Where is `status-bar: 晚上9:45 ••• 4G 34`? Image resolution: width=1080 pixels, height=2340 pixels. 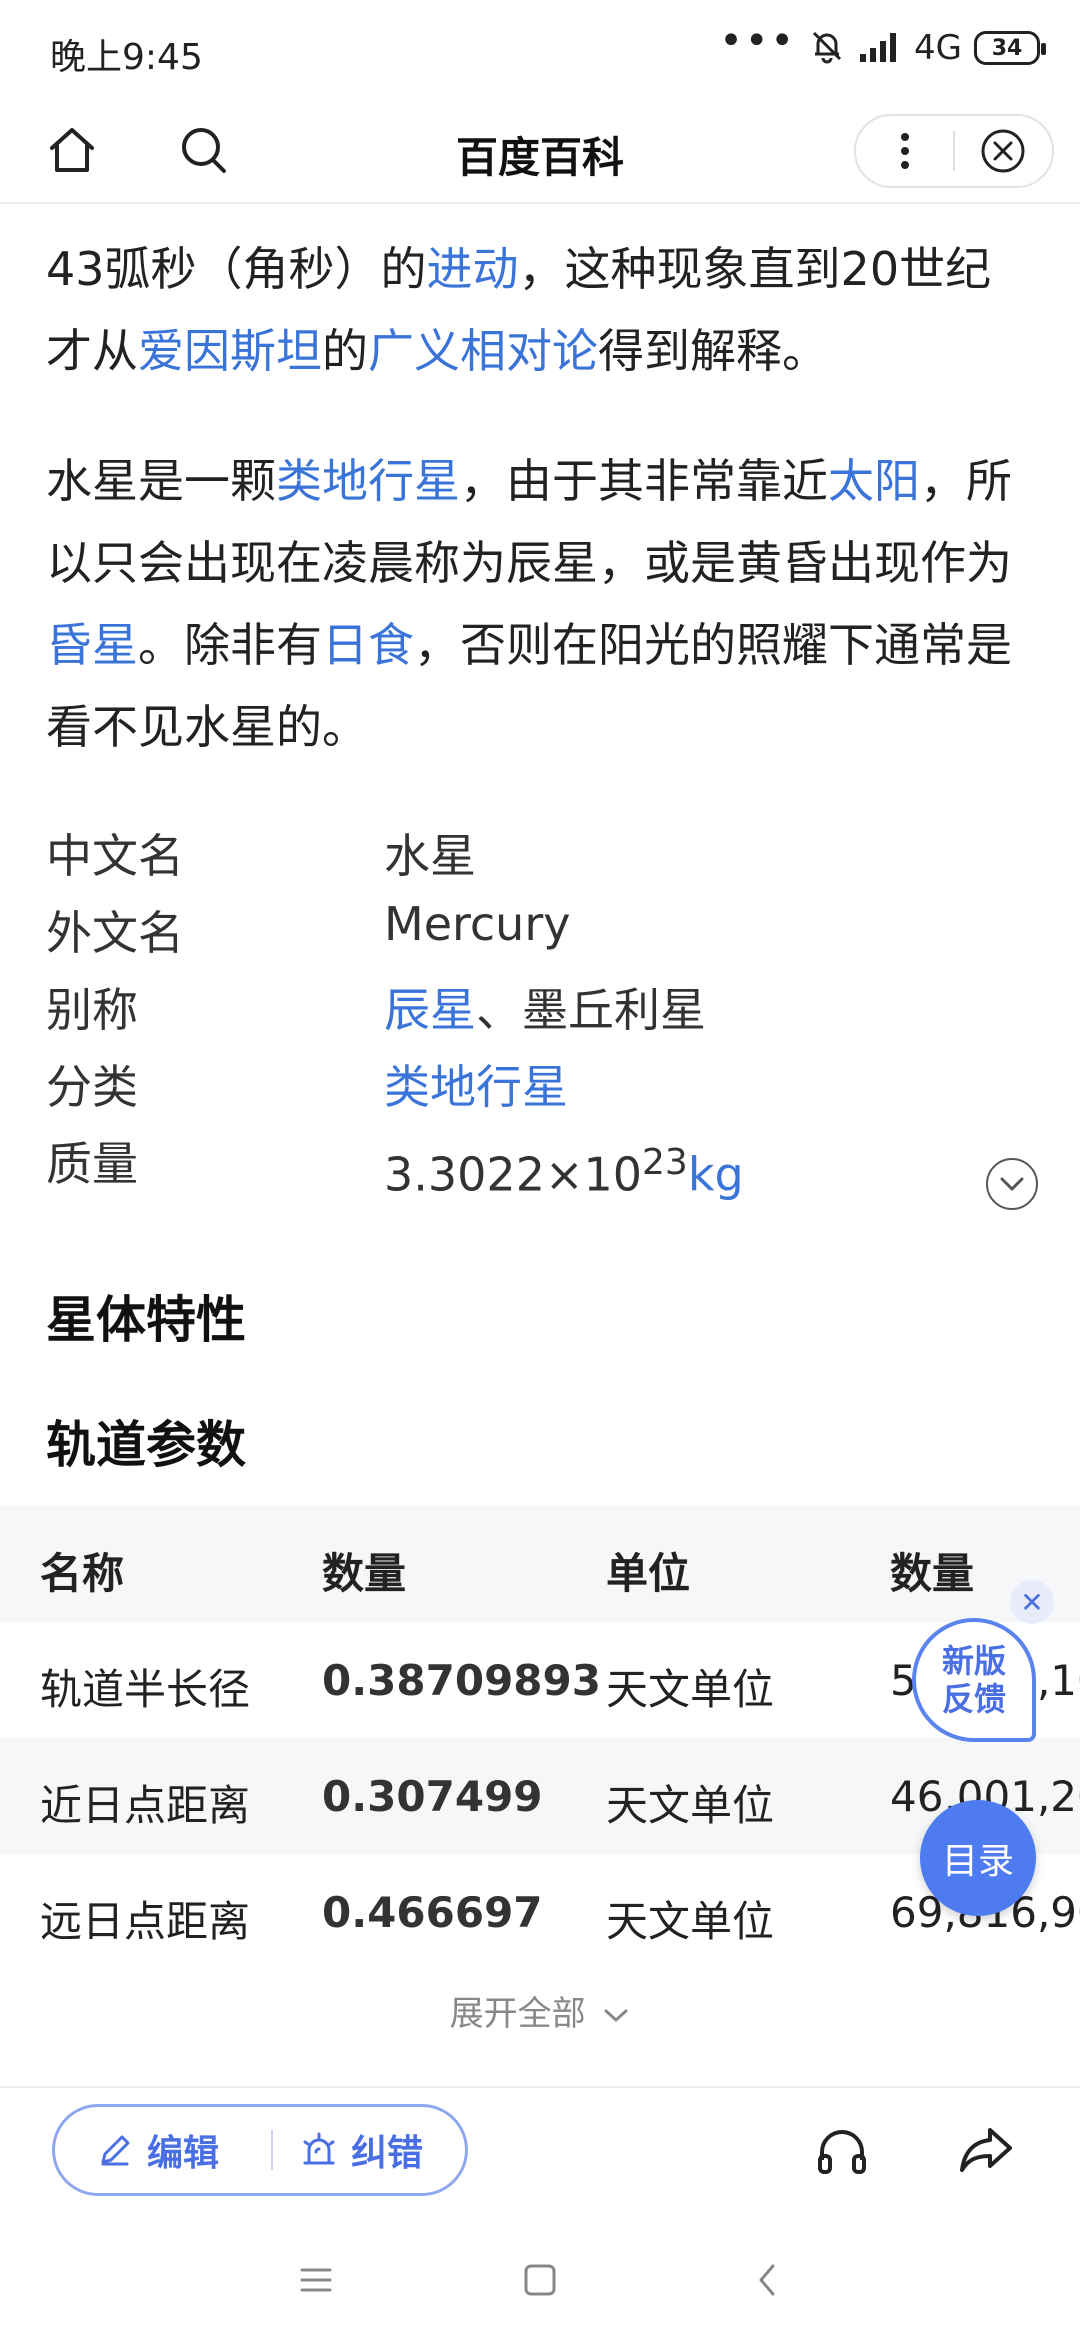 status-bar: 晚上9:45 ••• 4G 34 is located at coordinates (540, 48).